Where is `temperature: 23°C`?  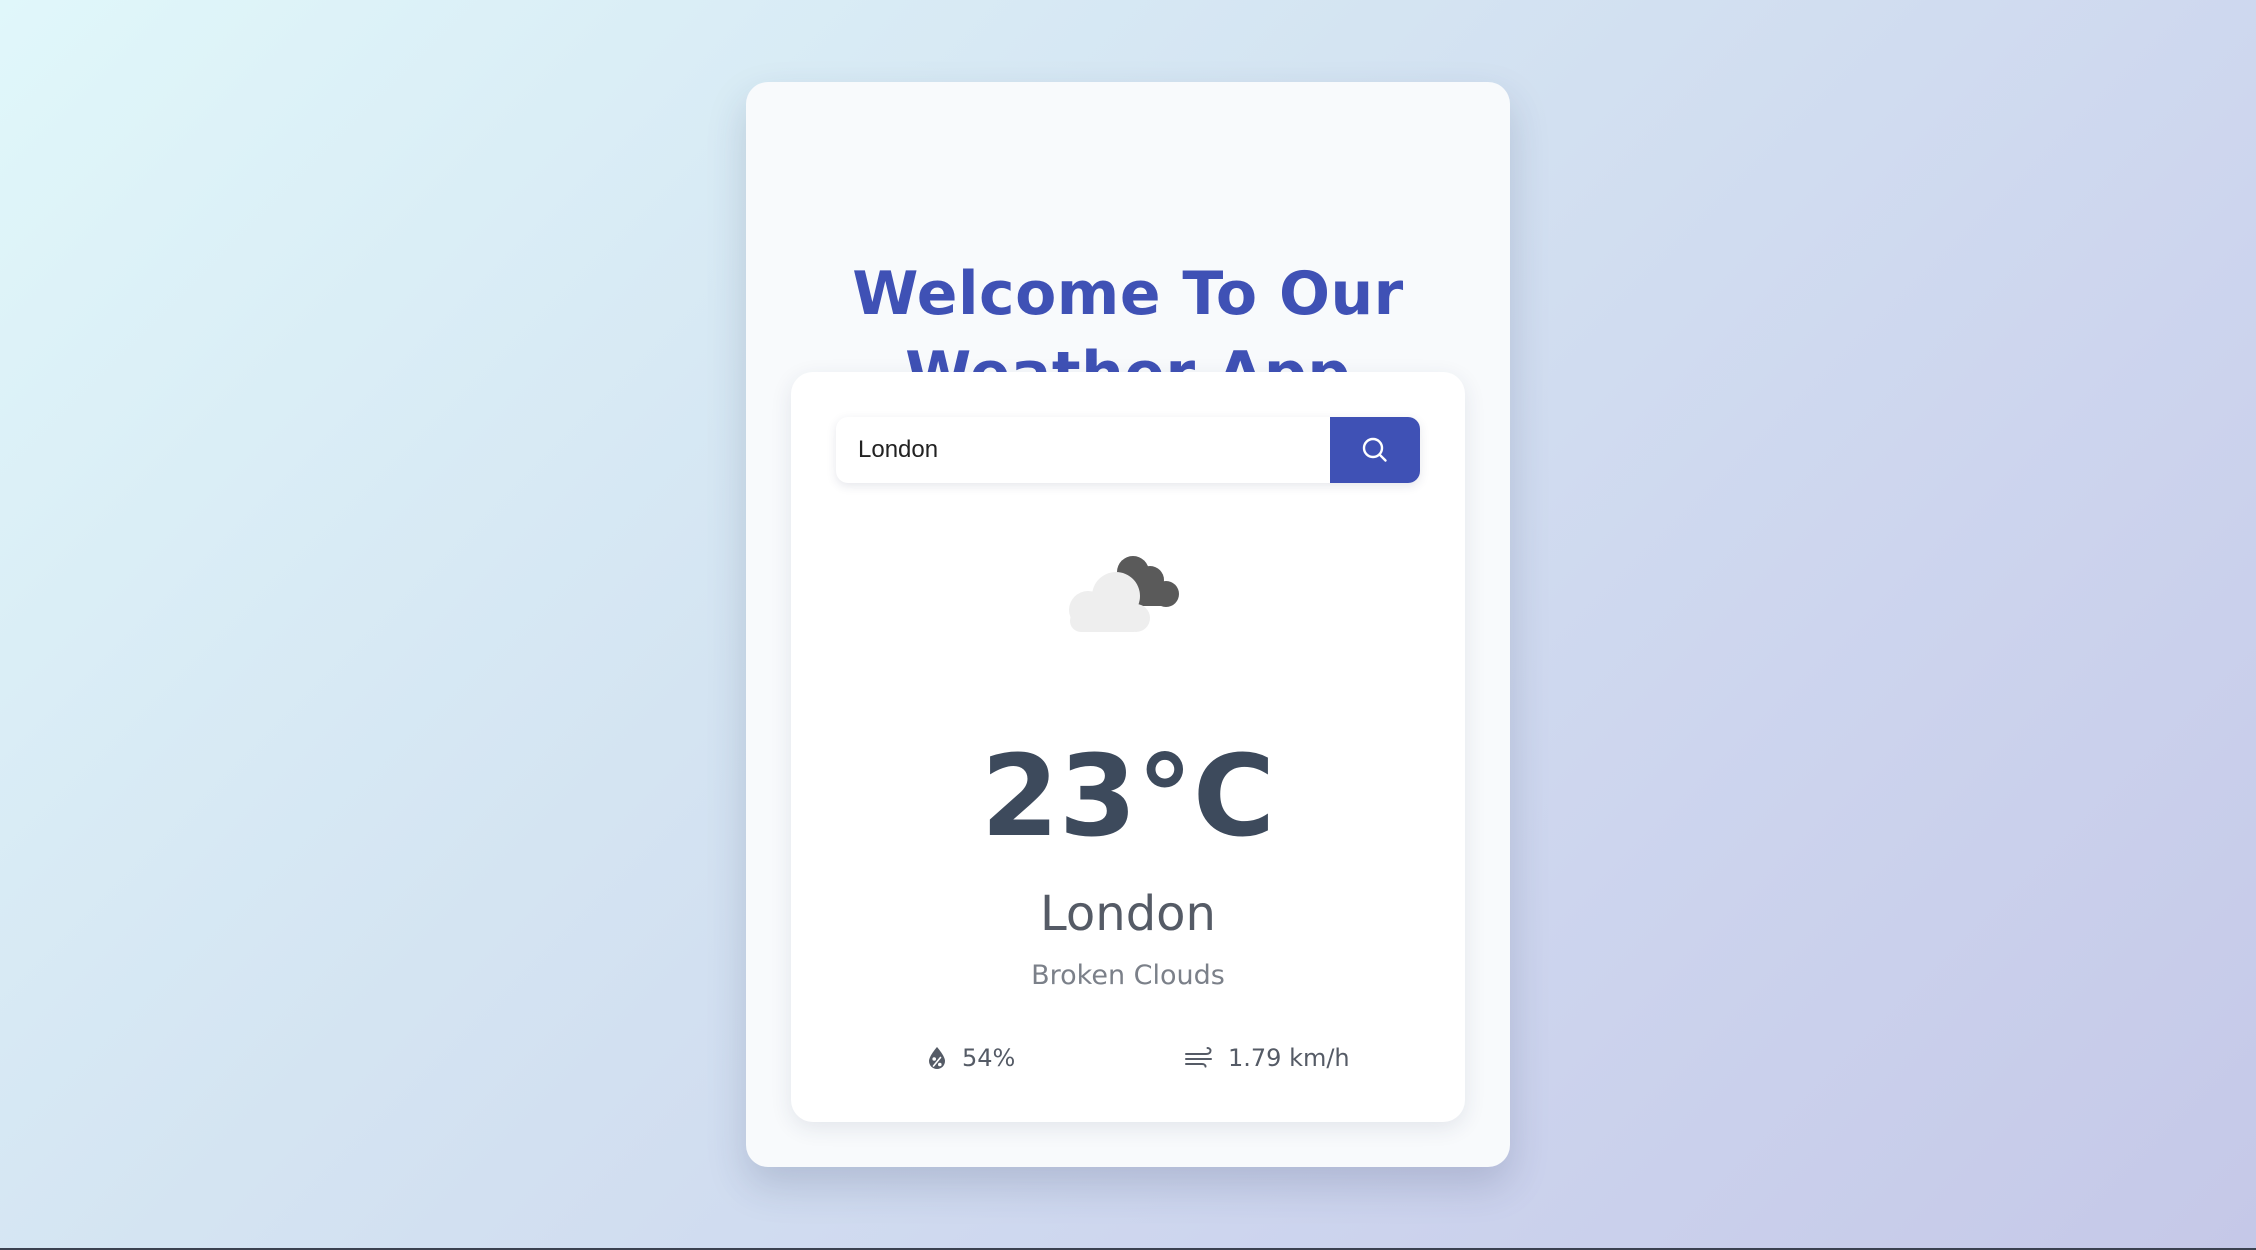
temperature: 23°C is located at coordinates (1128, 797).